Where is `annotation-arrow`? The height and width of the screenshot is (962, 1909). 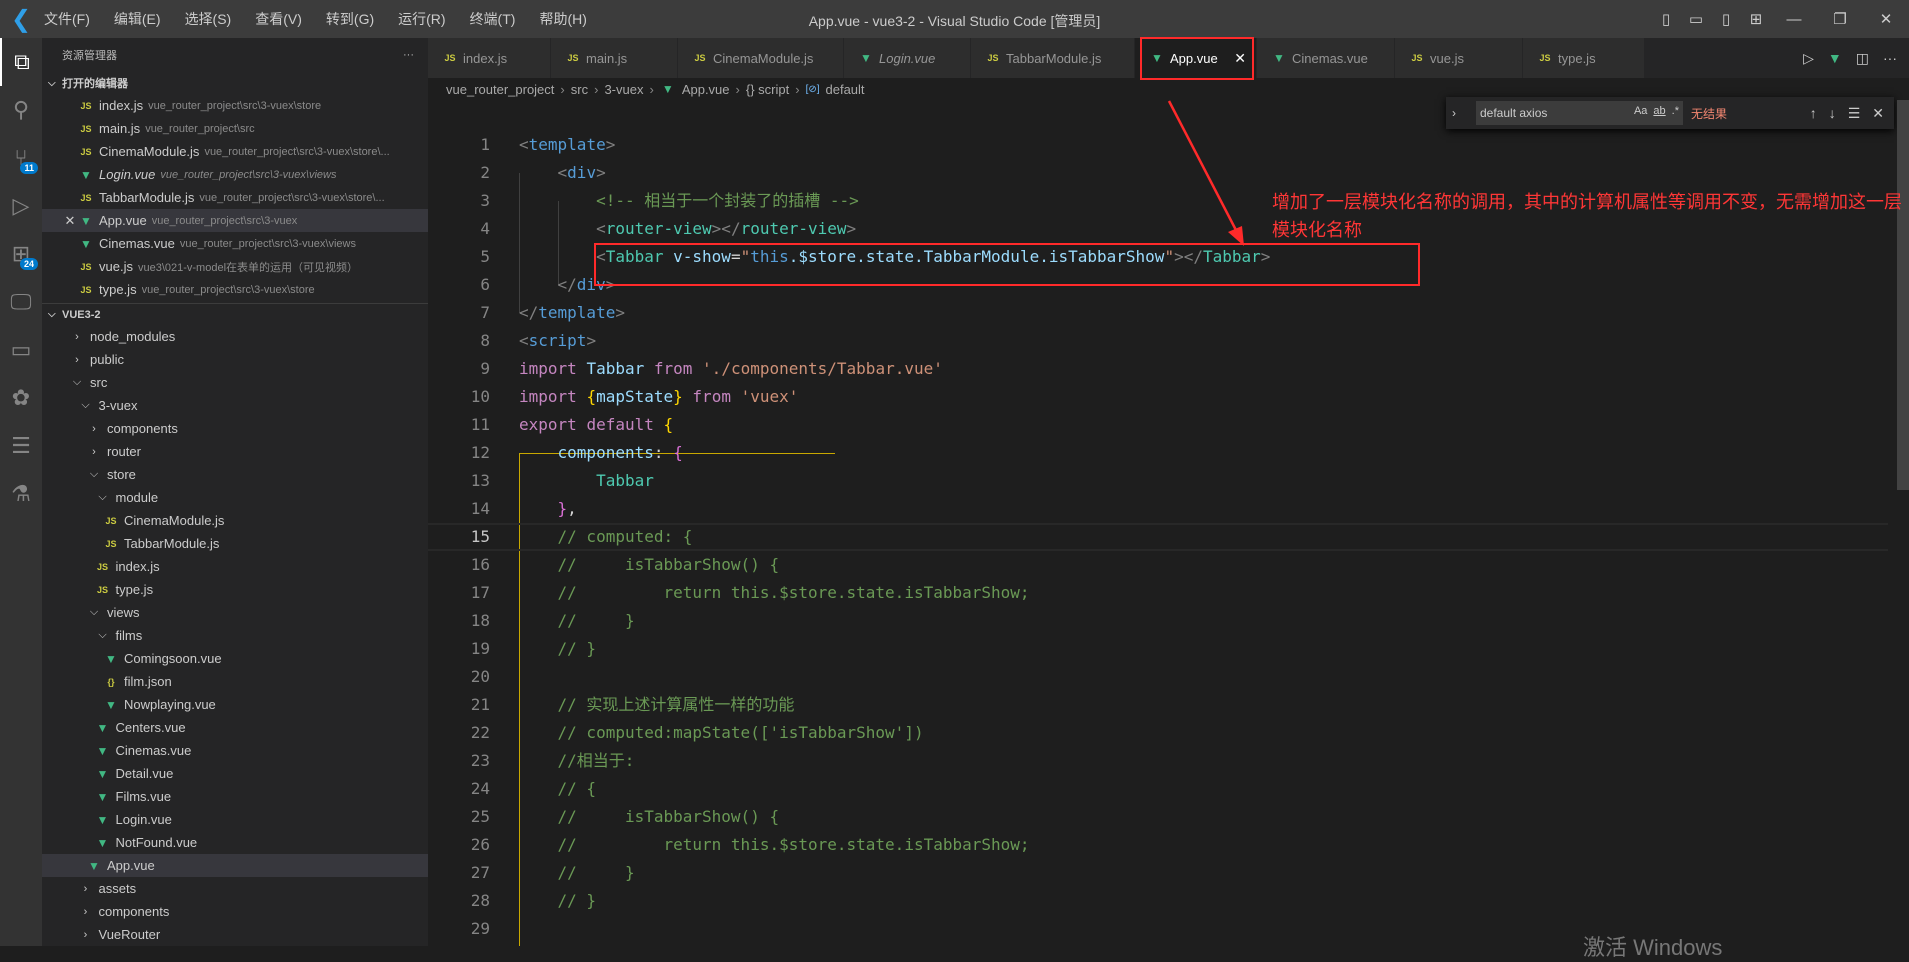
annotation-arrow is located at coordinates (1205, 173).